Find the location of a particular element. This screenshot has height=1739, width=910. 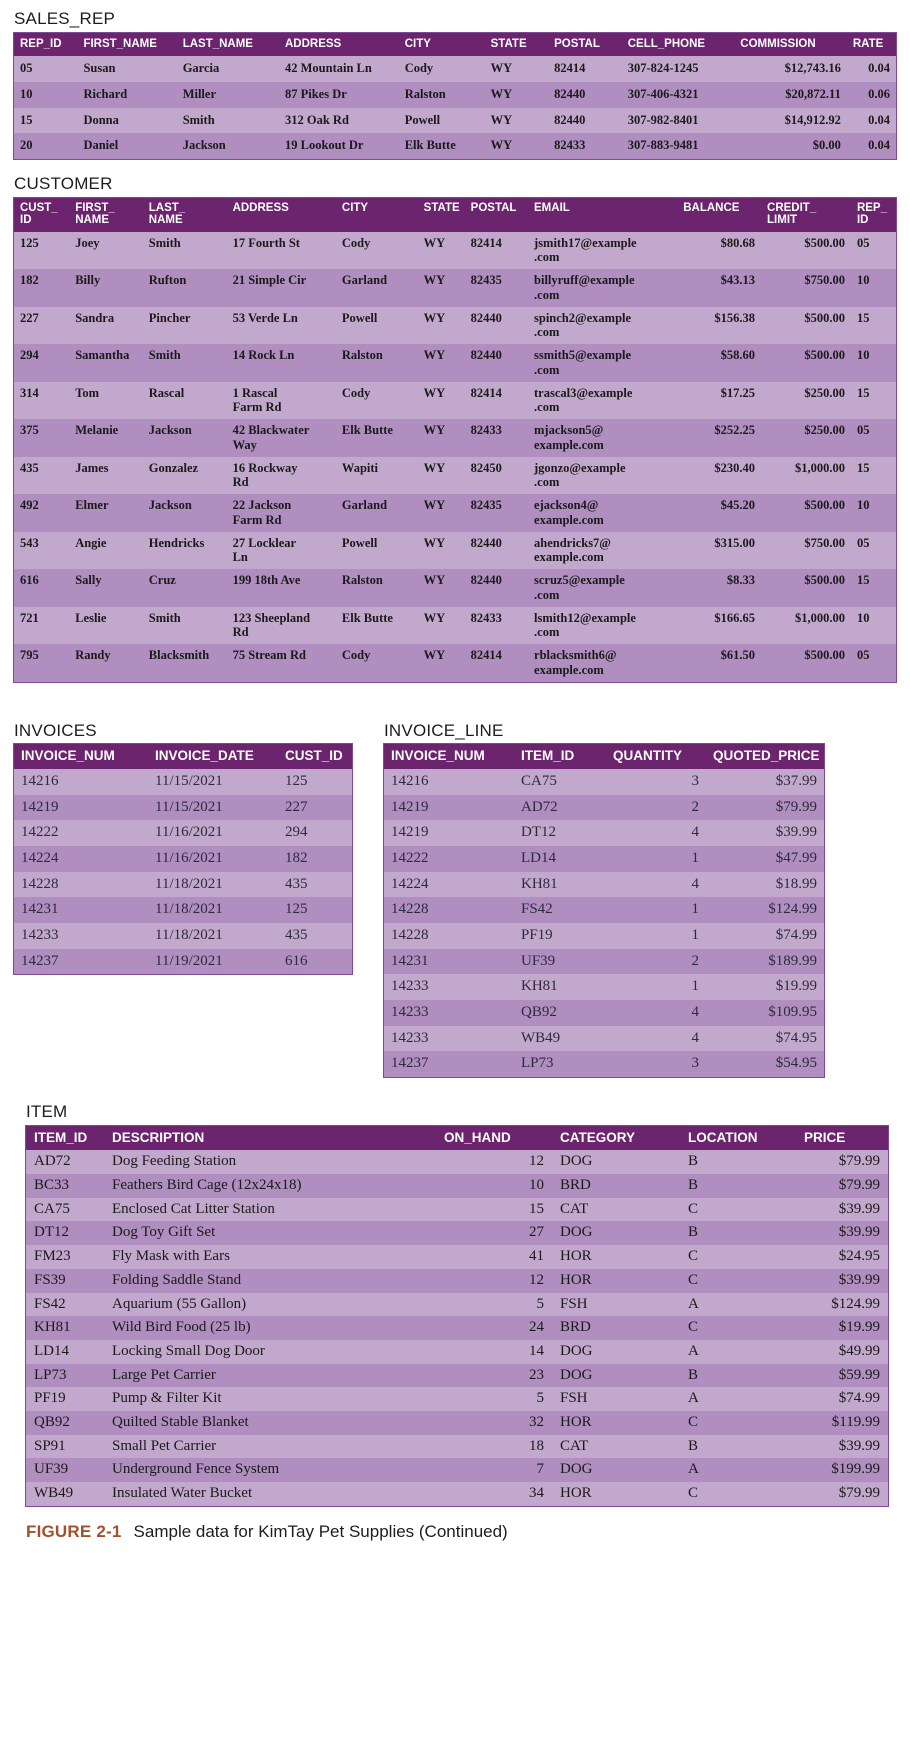

table-cell: 19 Lookout Dr is located at coordinates (339, 146).